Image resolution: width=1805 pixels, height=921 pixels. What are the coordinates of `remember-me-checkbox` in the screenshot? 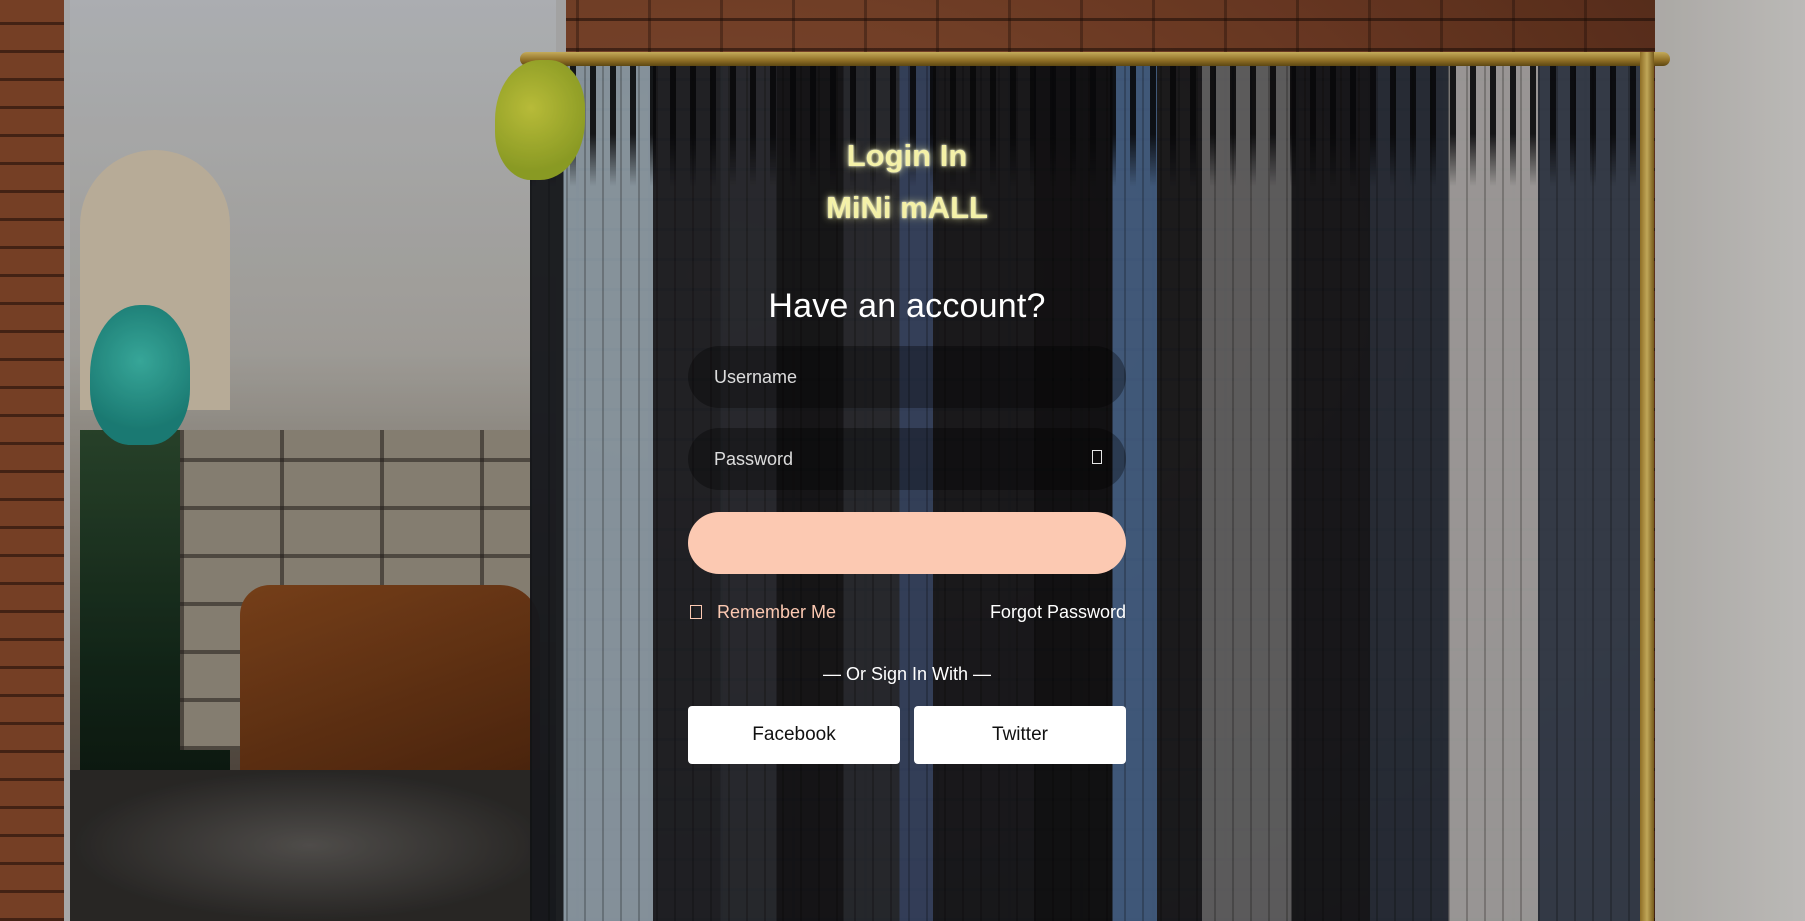 It's located at (696, 612).